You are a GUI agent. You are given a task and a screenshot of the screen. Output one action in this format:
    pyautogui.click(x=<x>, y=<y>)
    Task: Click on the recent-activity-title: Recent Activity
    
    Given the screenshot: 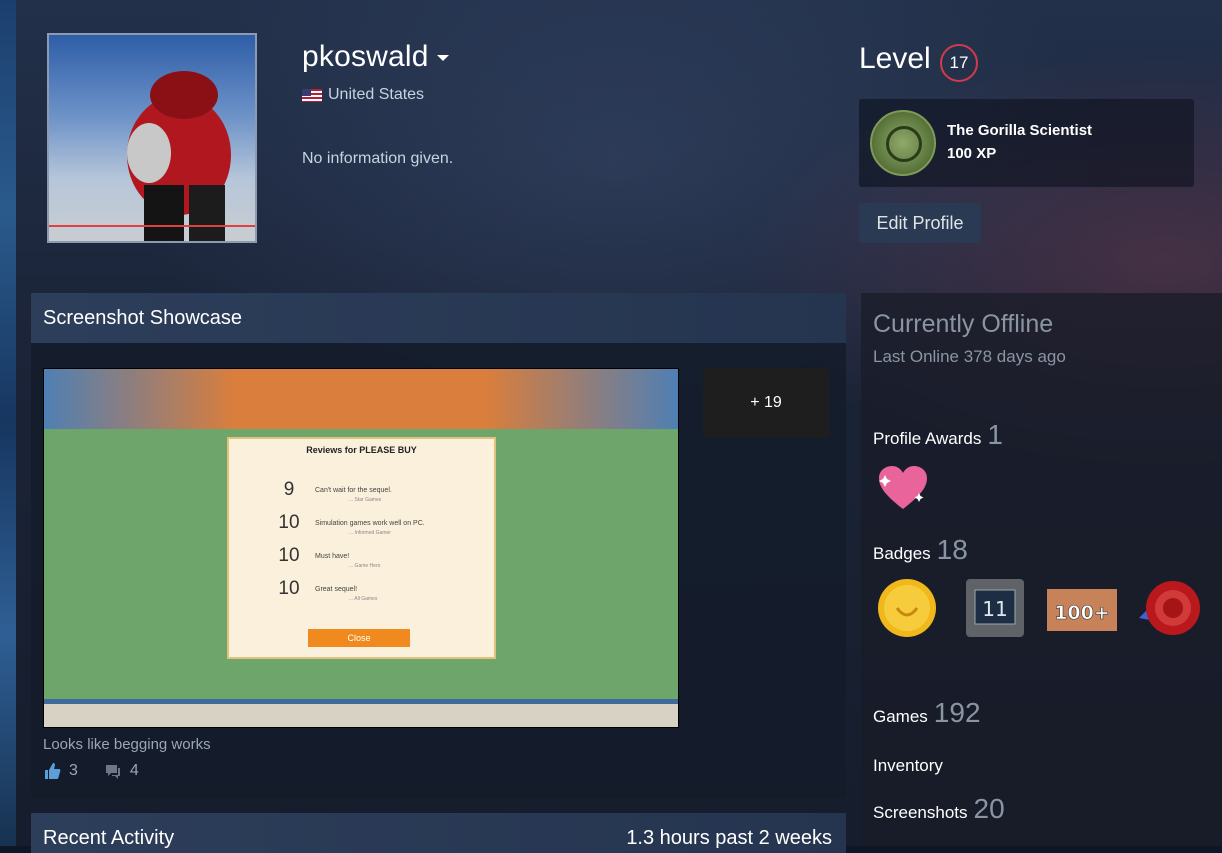 What is the action you would take?
    pyautogui.click(x=109, y=838)
    